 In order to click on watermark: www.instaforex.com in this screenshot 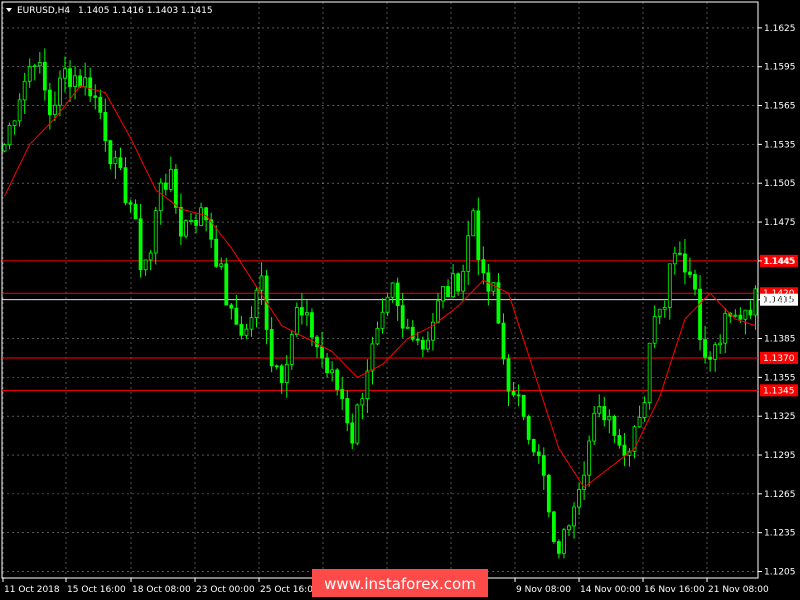, I will do `click(400, 583)`.